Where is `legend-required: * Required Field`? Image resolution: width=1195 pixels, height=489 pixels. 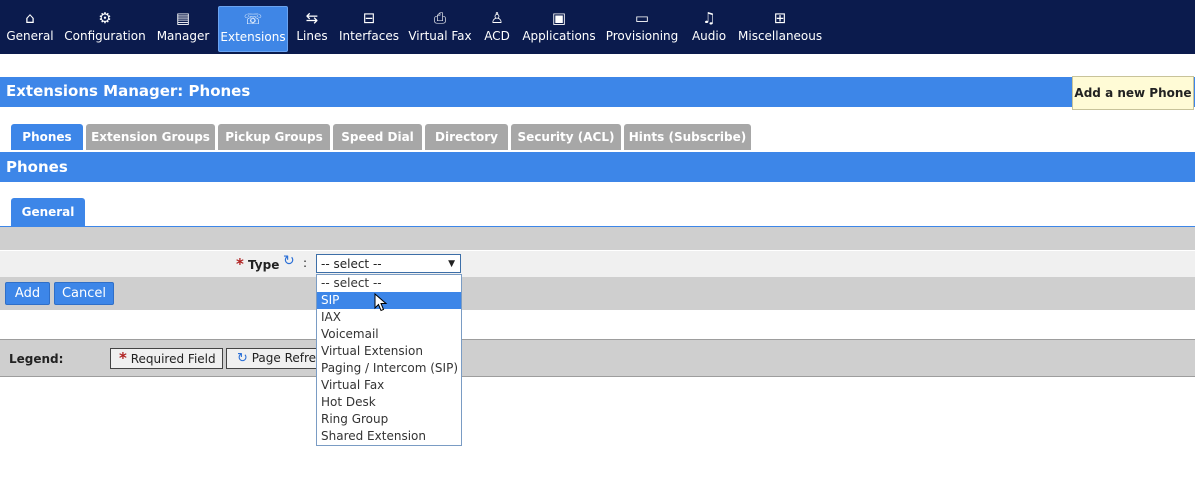
legend-required: * Required Field is located at coordinates (166, 358).